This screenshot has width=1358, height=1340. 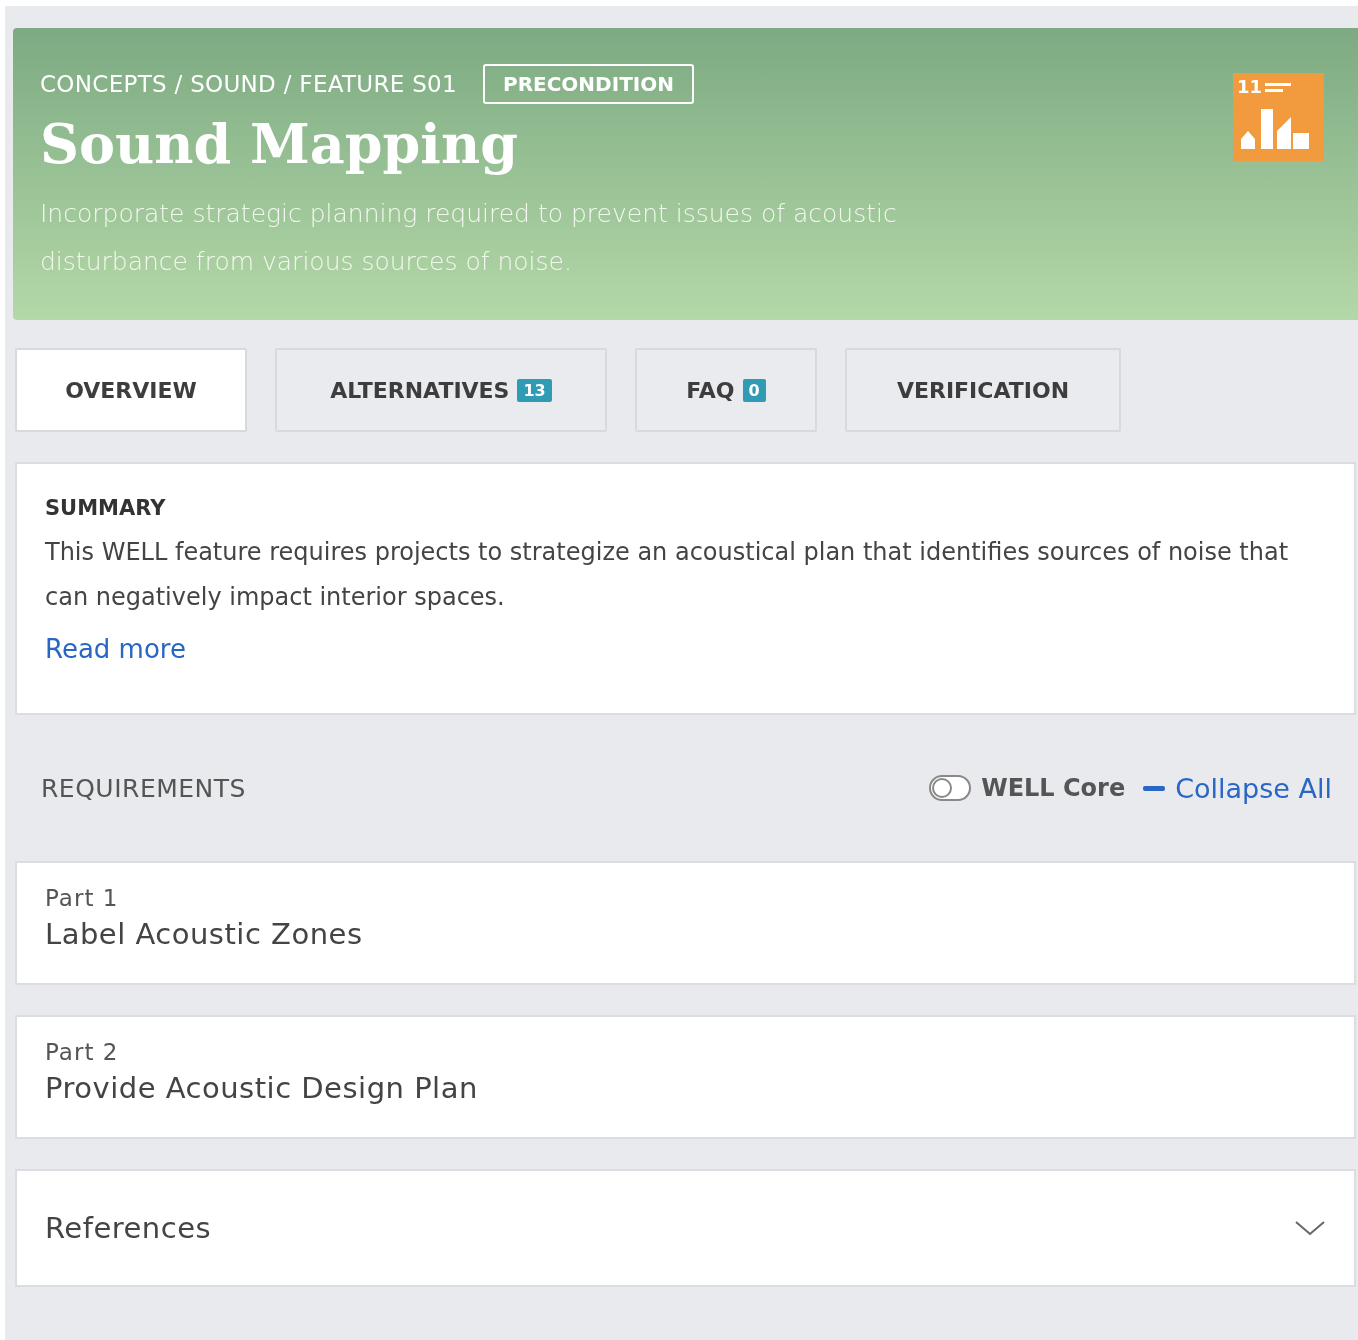 I want to click on minus-icon, so click(x=1154, y=788).